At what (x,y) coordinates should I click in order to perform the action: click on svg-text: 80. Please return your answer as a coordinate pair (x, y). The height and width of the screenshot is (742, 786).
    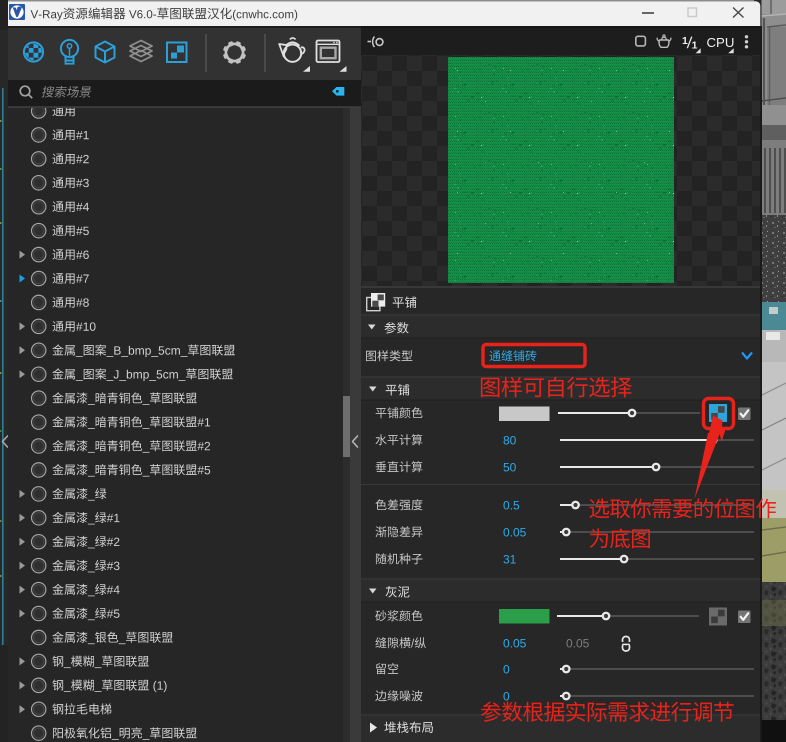
    Looking at the image, I should click on (510, 440).